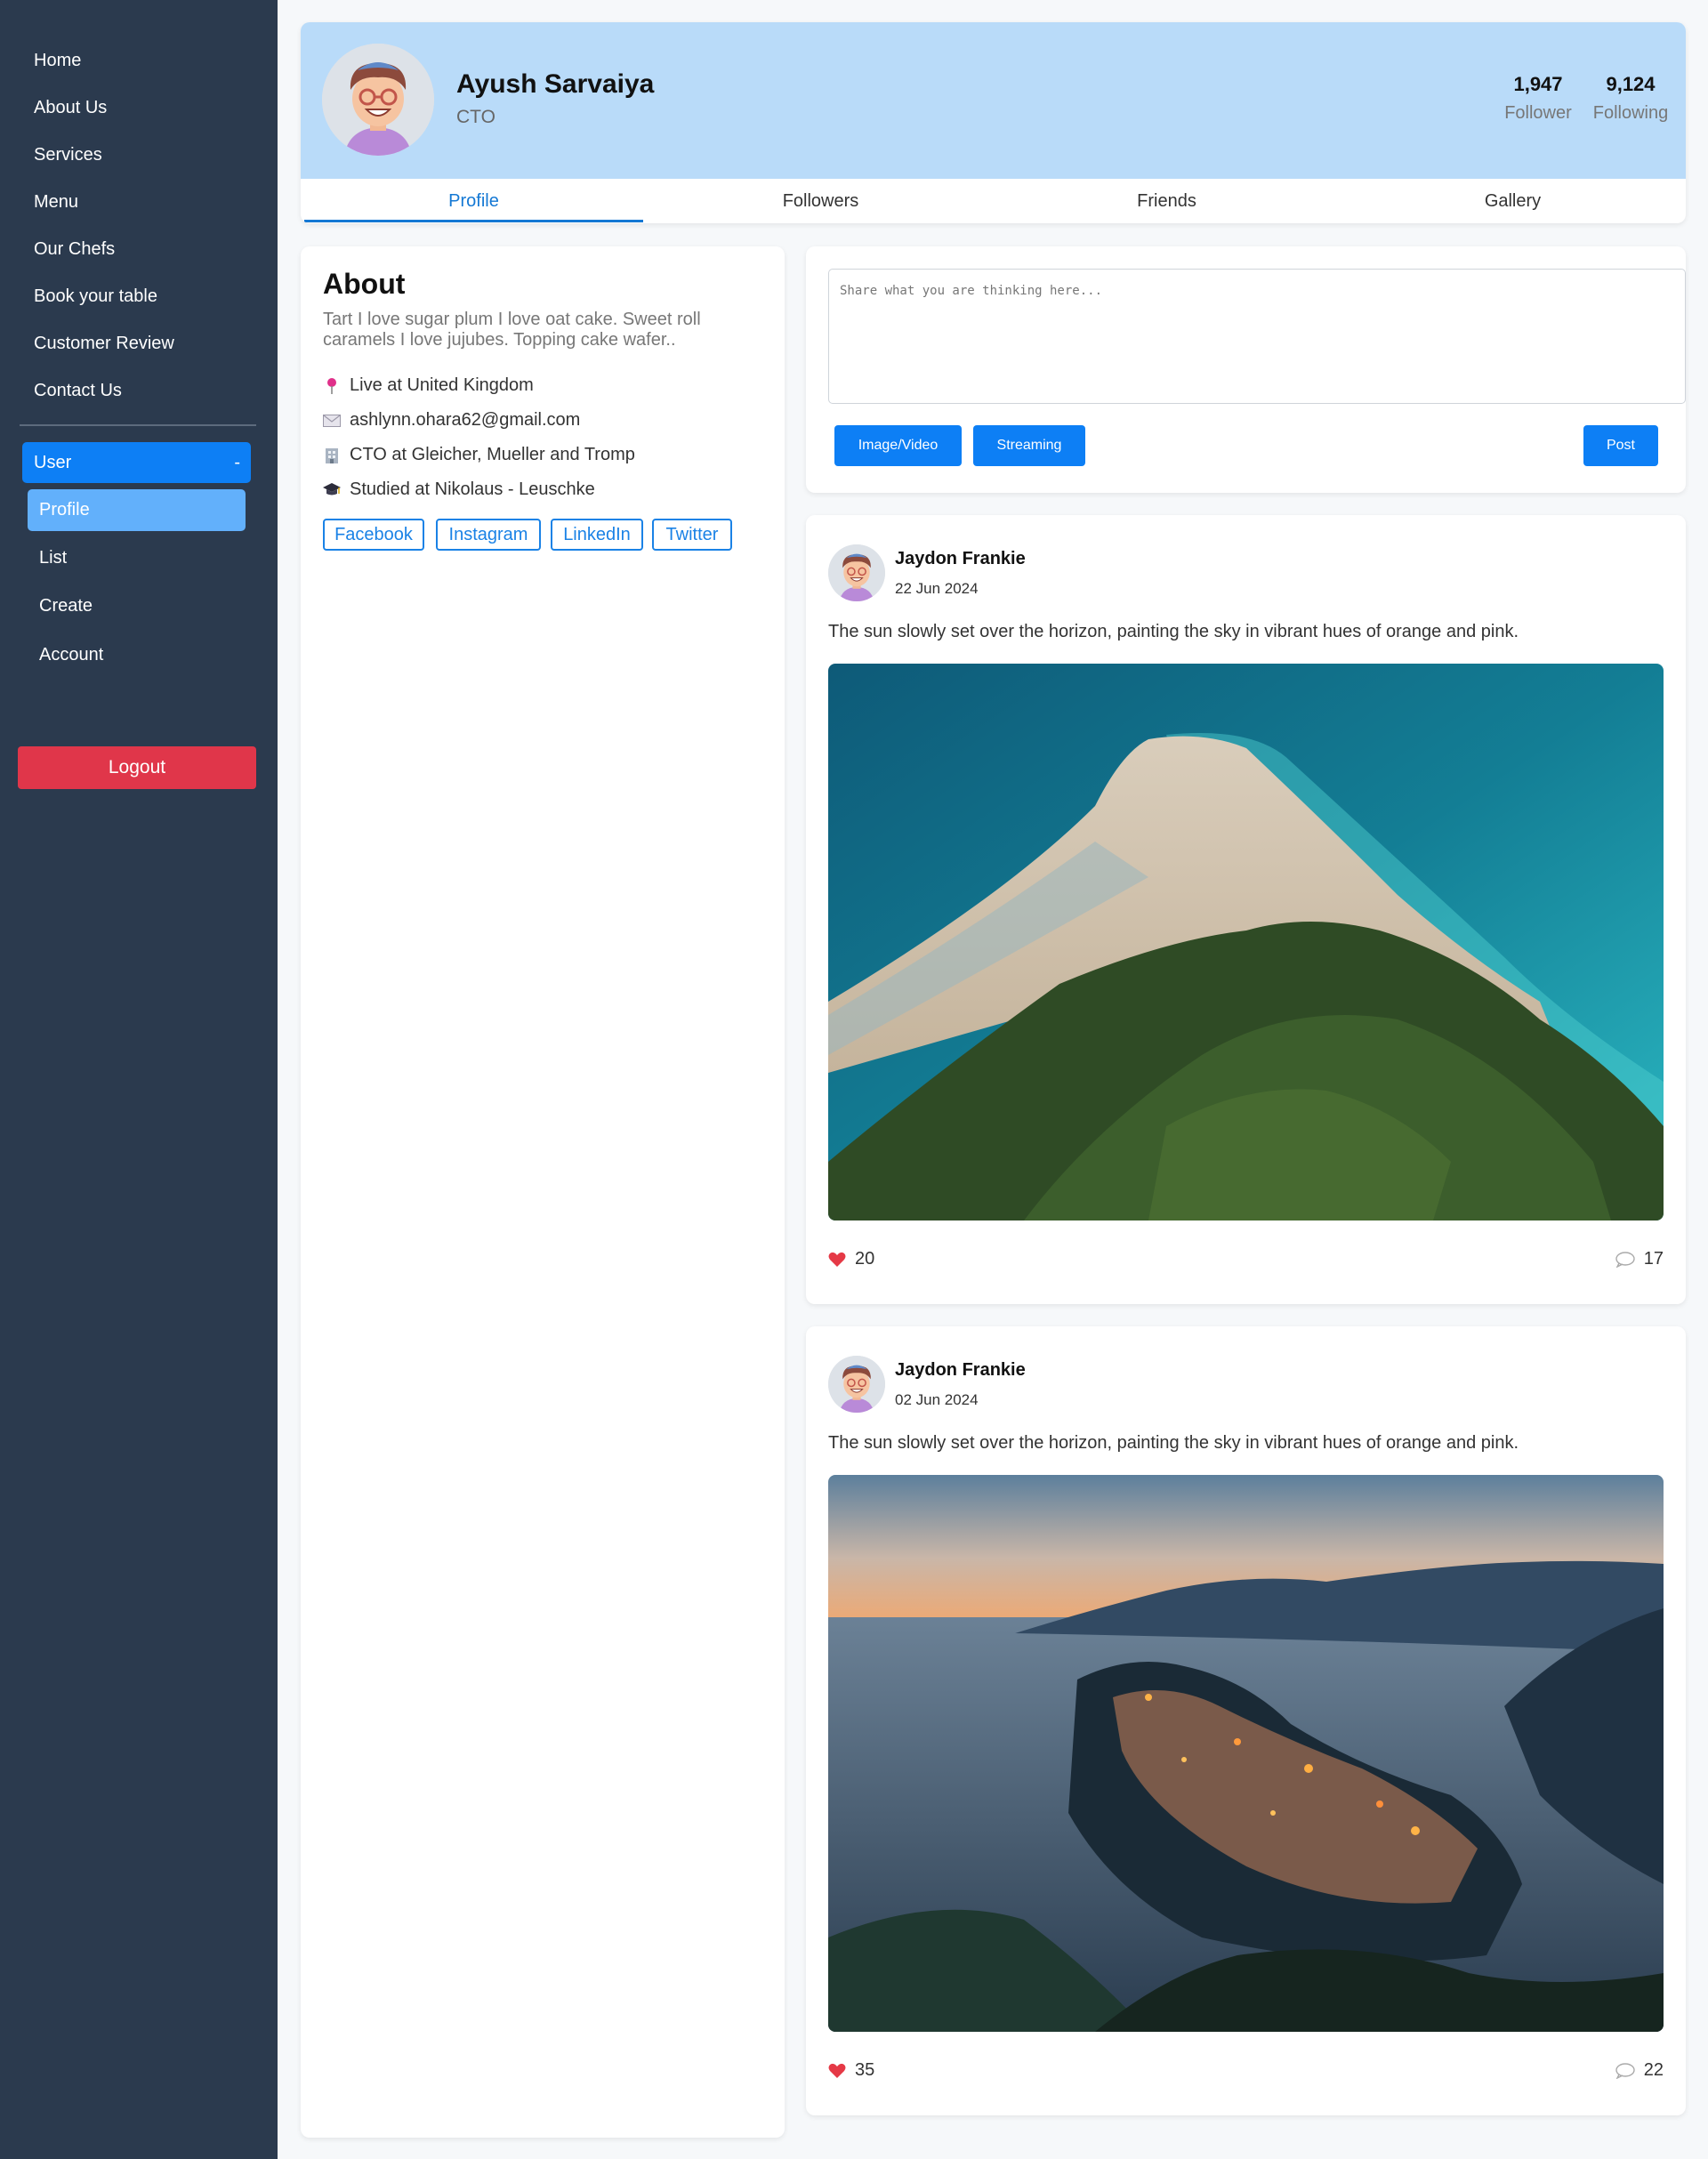  Describe the element at coordinates (937, 1399) in the screenshot. I see `post-date: 02 Jun 2024` at that location.